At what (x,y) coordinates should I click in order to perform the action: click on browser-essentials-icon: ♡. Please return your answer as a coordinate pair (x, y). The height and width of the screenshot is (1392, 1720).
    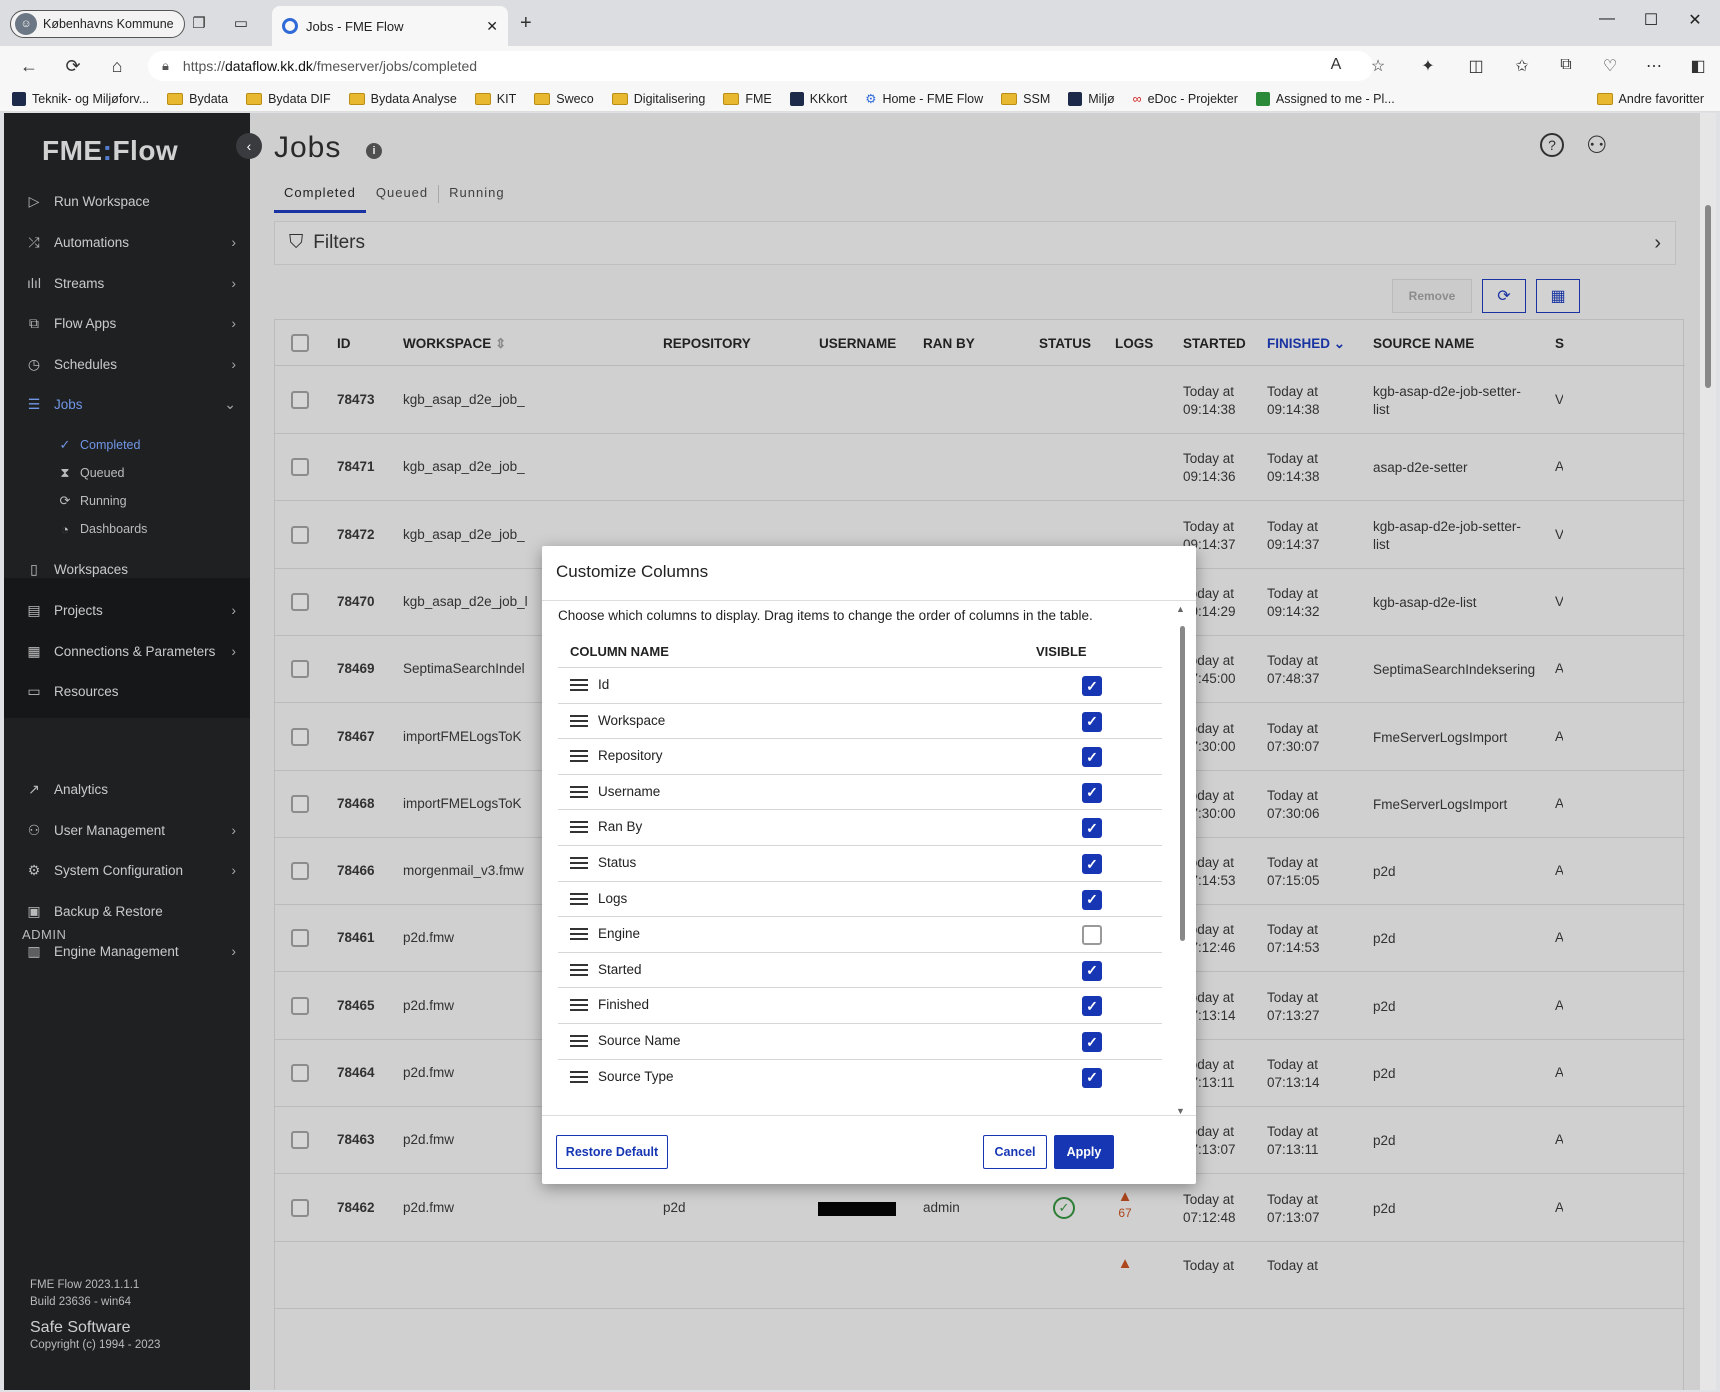
    Looking at the image, I should click on (1610, 66).